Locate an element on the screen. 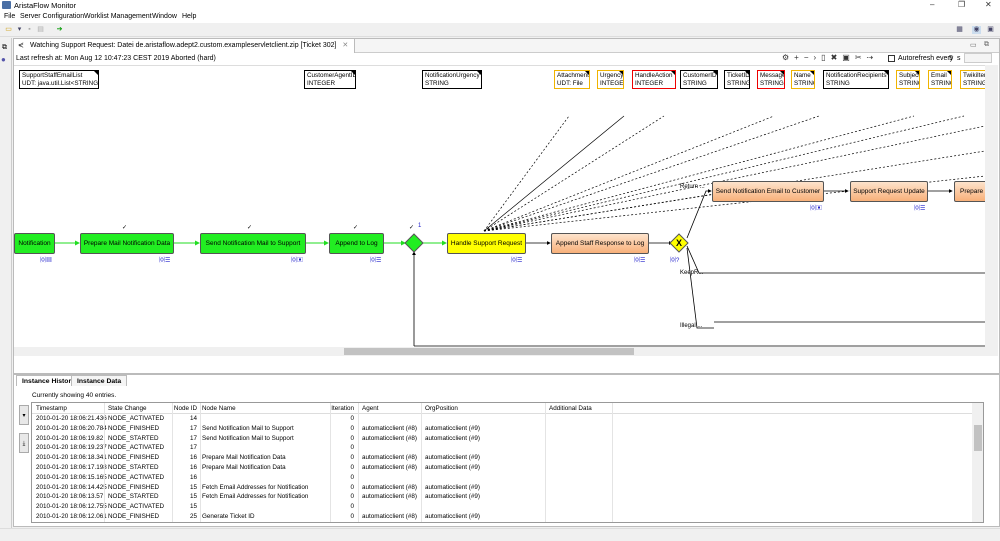 This screenshot has width=1000, height=541. table-row: 2010-01-20 18:06:15.165 NODE_ACTIVATED 16 0 is located at coordinates (502, 478).